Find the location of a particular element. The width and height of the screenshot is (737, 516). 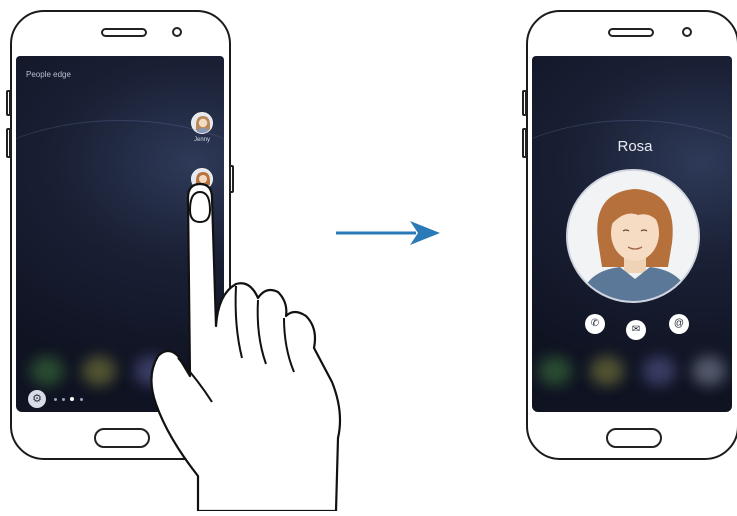

contact-avatar-jenny is located at coordinates (202, 123).